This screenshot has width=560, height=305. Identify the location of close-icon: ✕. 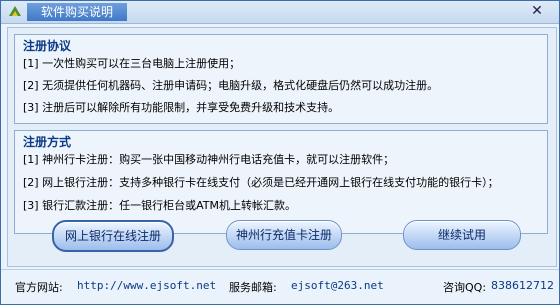
(537, 12).